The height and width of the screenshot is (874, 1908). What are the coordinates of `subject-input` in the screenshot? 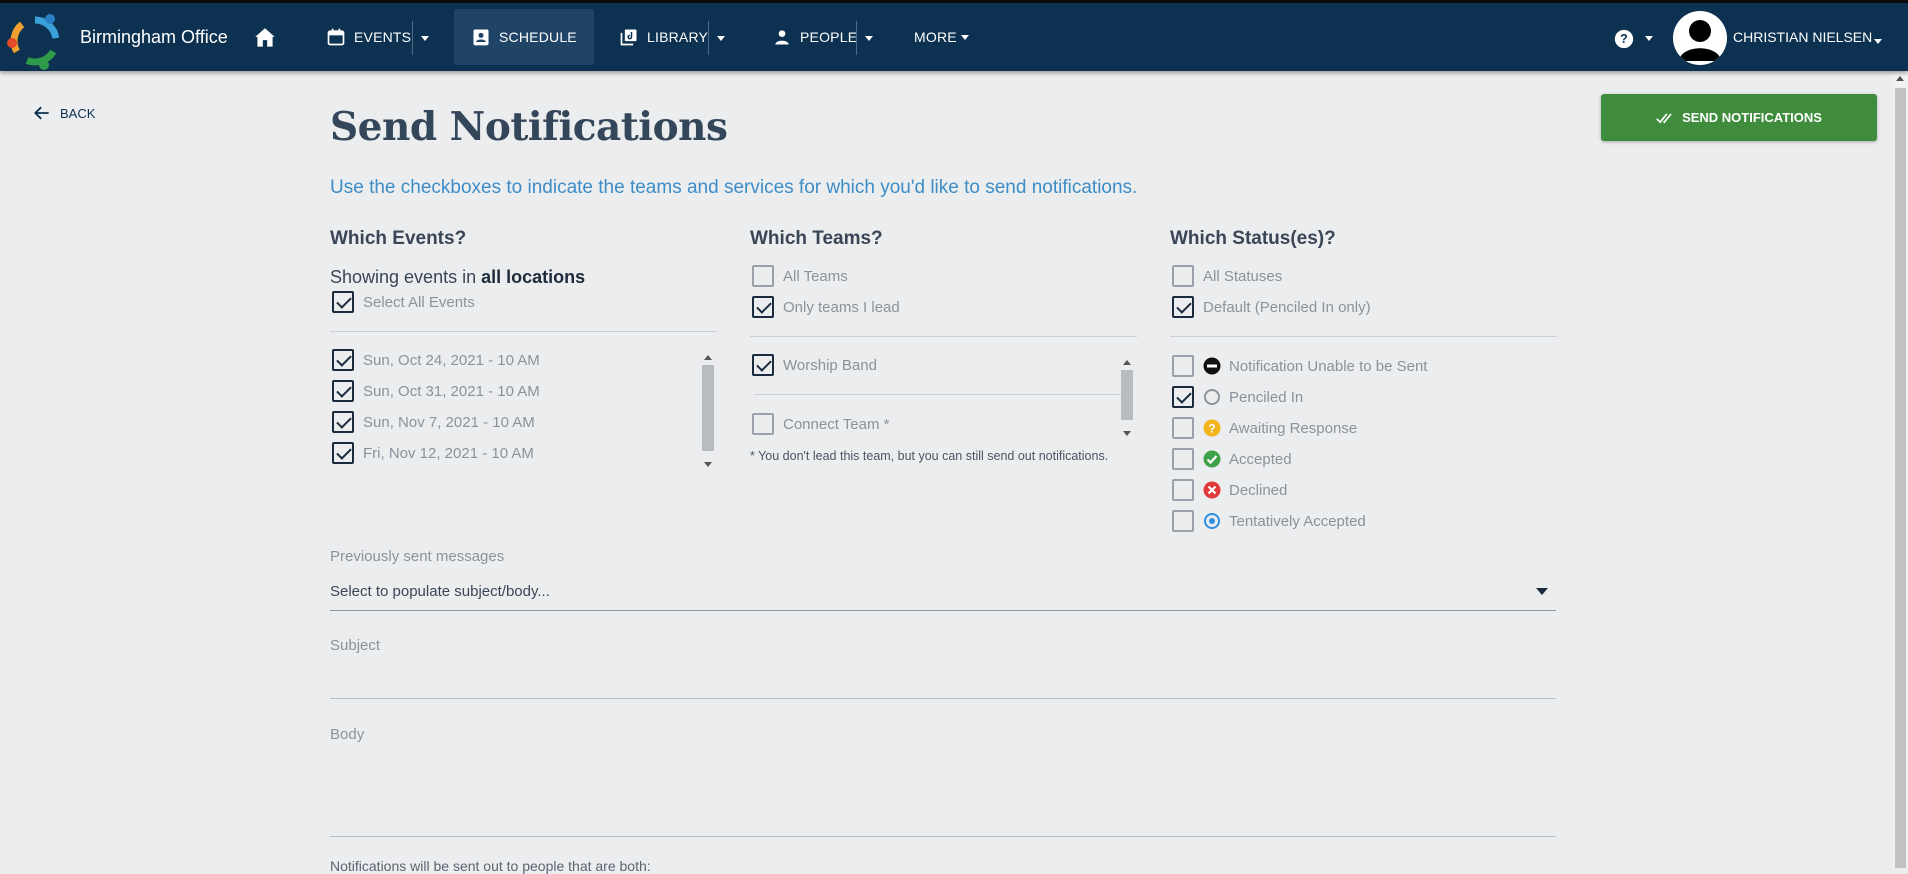 It's located at (943, 669).